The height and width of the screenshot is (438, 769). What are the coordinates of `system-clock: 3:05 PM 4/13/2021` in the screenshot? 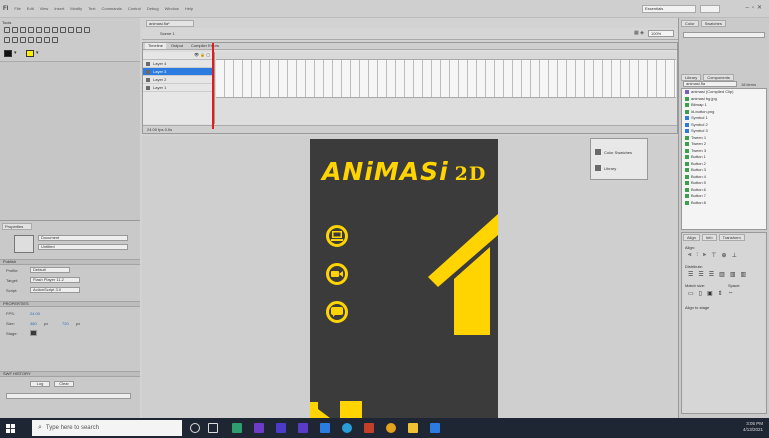 It's located at (753, 427).